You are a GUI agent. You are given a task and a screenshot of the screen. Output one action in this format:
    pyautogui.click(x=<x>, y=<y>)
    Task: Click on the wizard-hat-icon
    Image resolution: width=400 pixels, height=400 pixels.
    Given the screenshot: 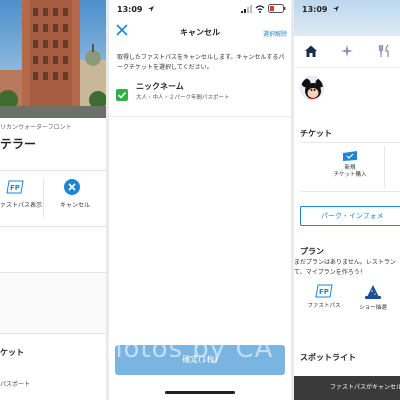 What is the action you would take?
    pyautogui.click(x=373, y=292)
    